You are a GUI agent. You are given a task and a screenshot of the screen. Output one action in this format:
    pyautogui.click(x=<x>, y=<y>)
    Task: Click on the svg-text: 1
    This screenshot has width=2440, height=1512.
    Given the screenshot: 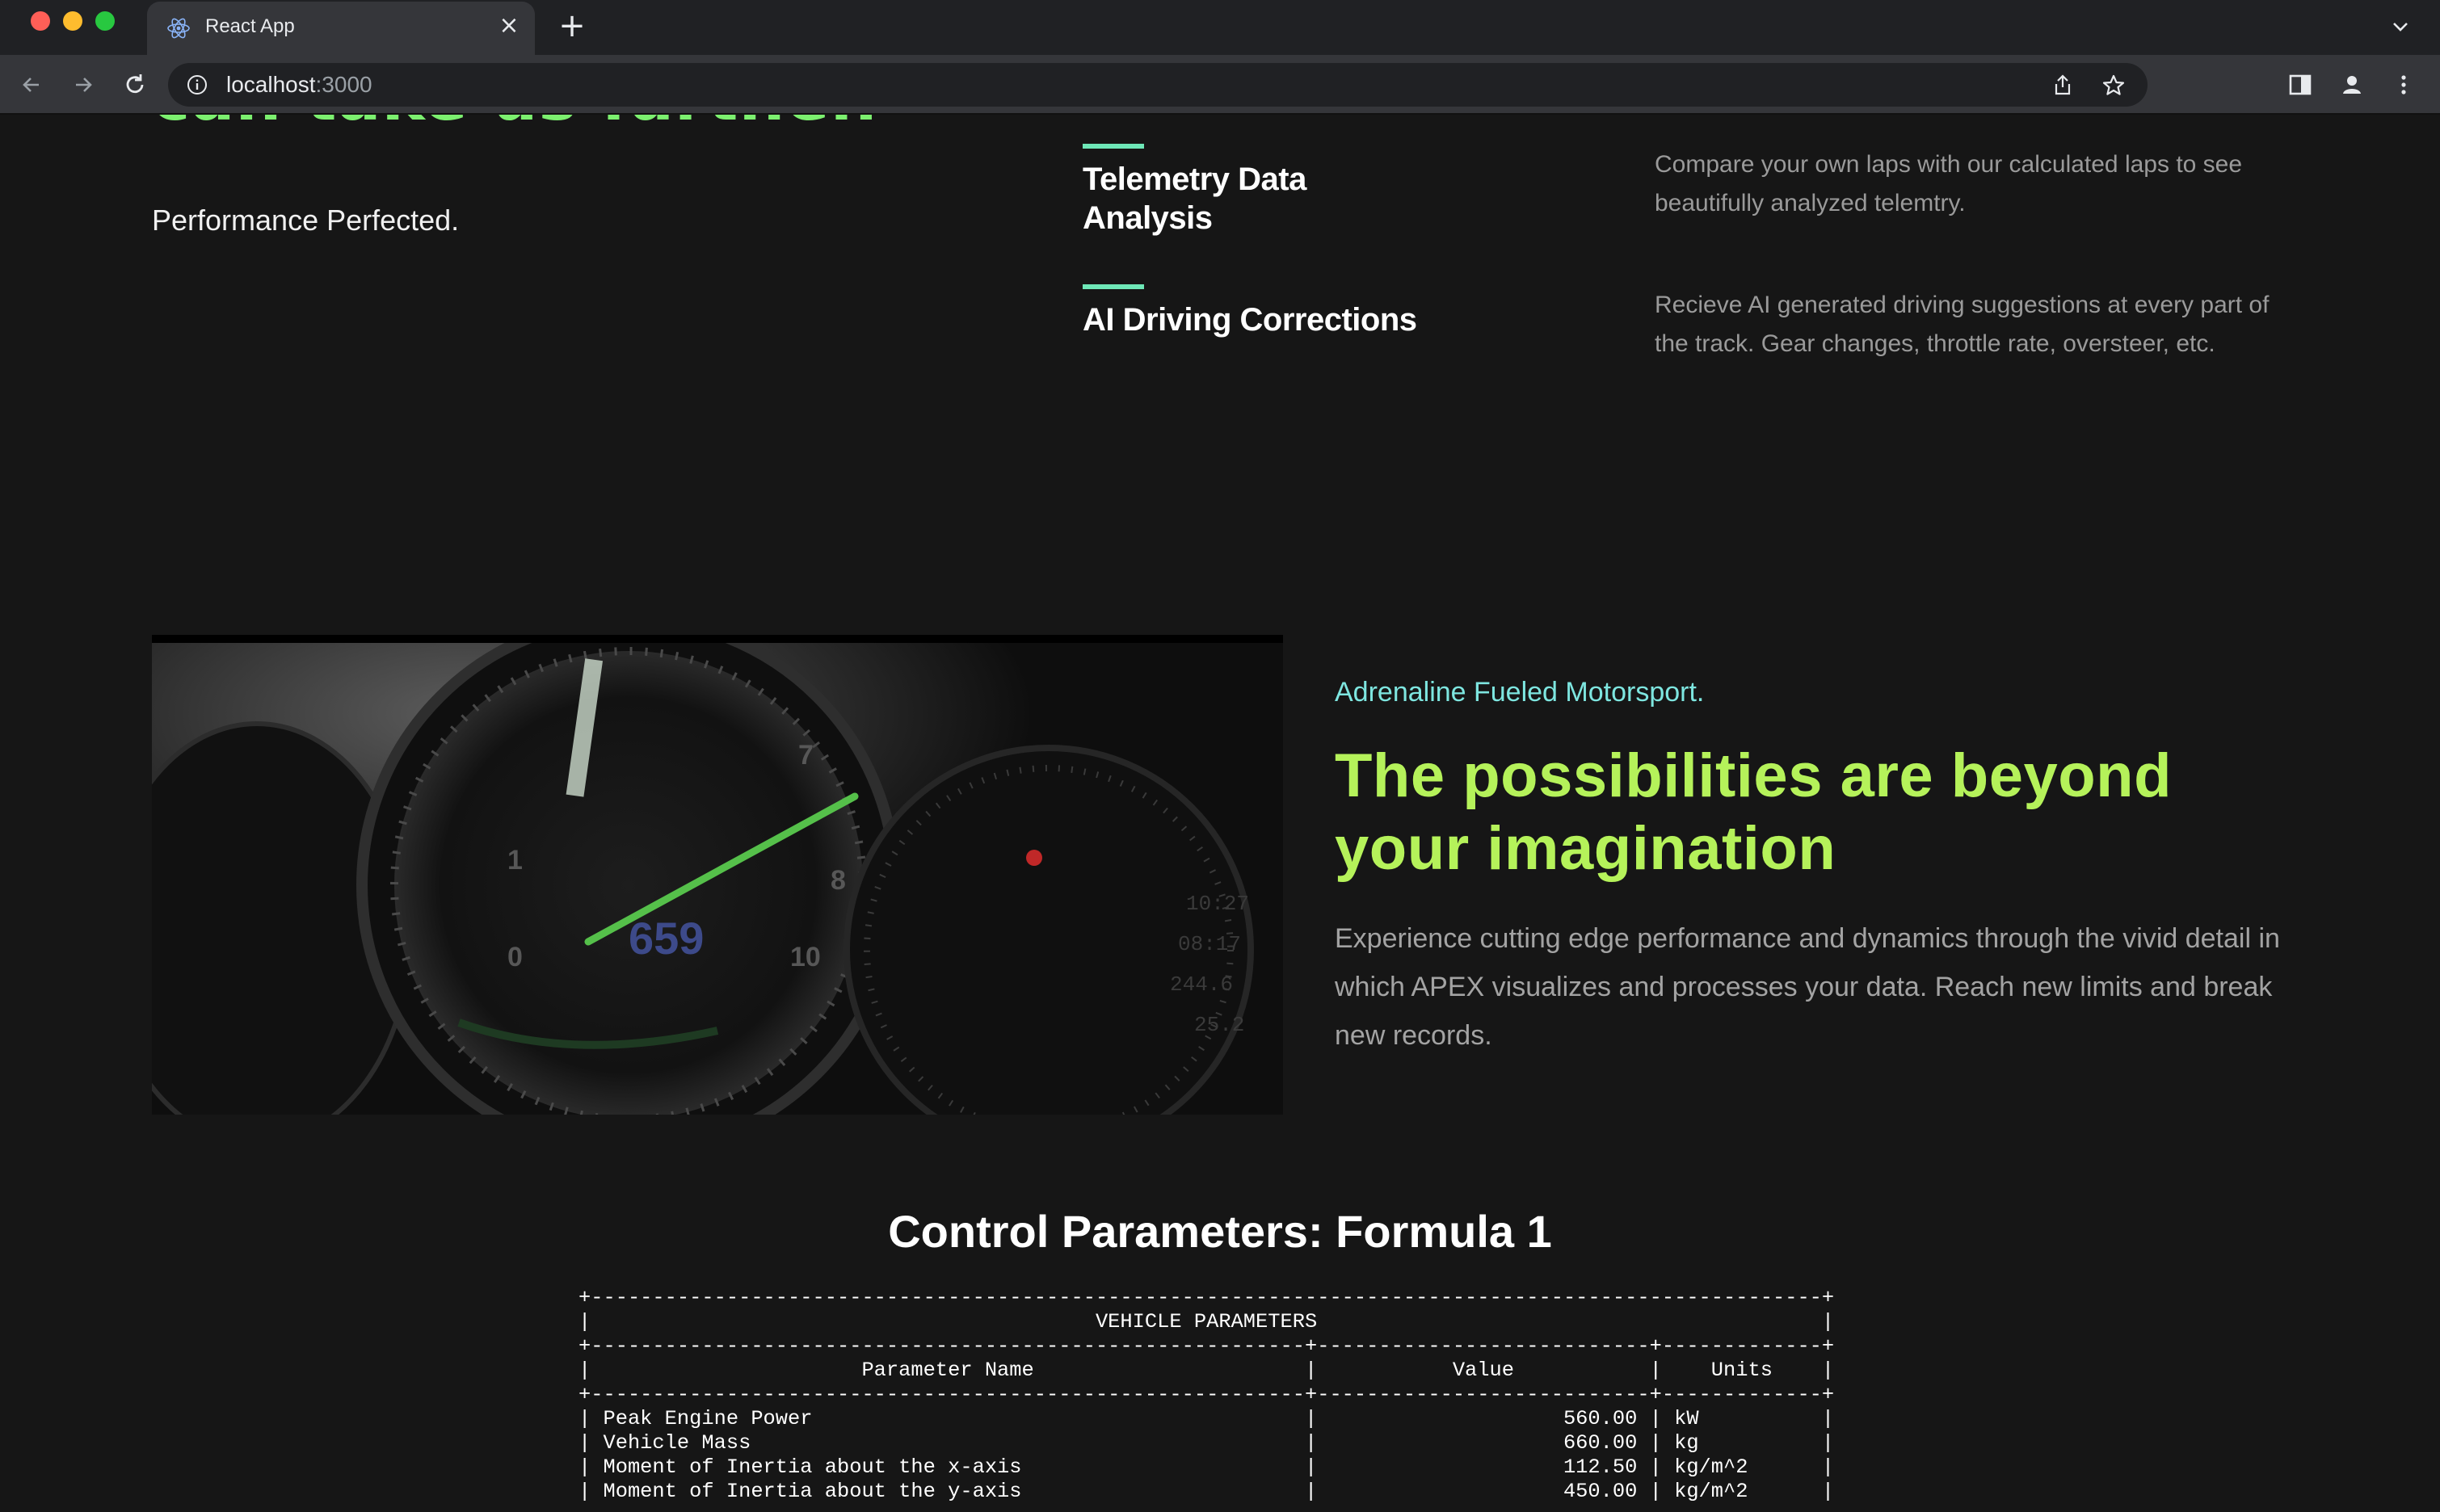 What is the action you would take?
    pyautogui.click(x=515, y=861)
    